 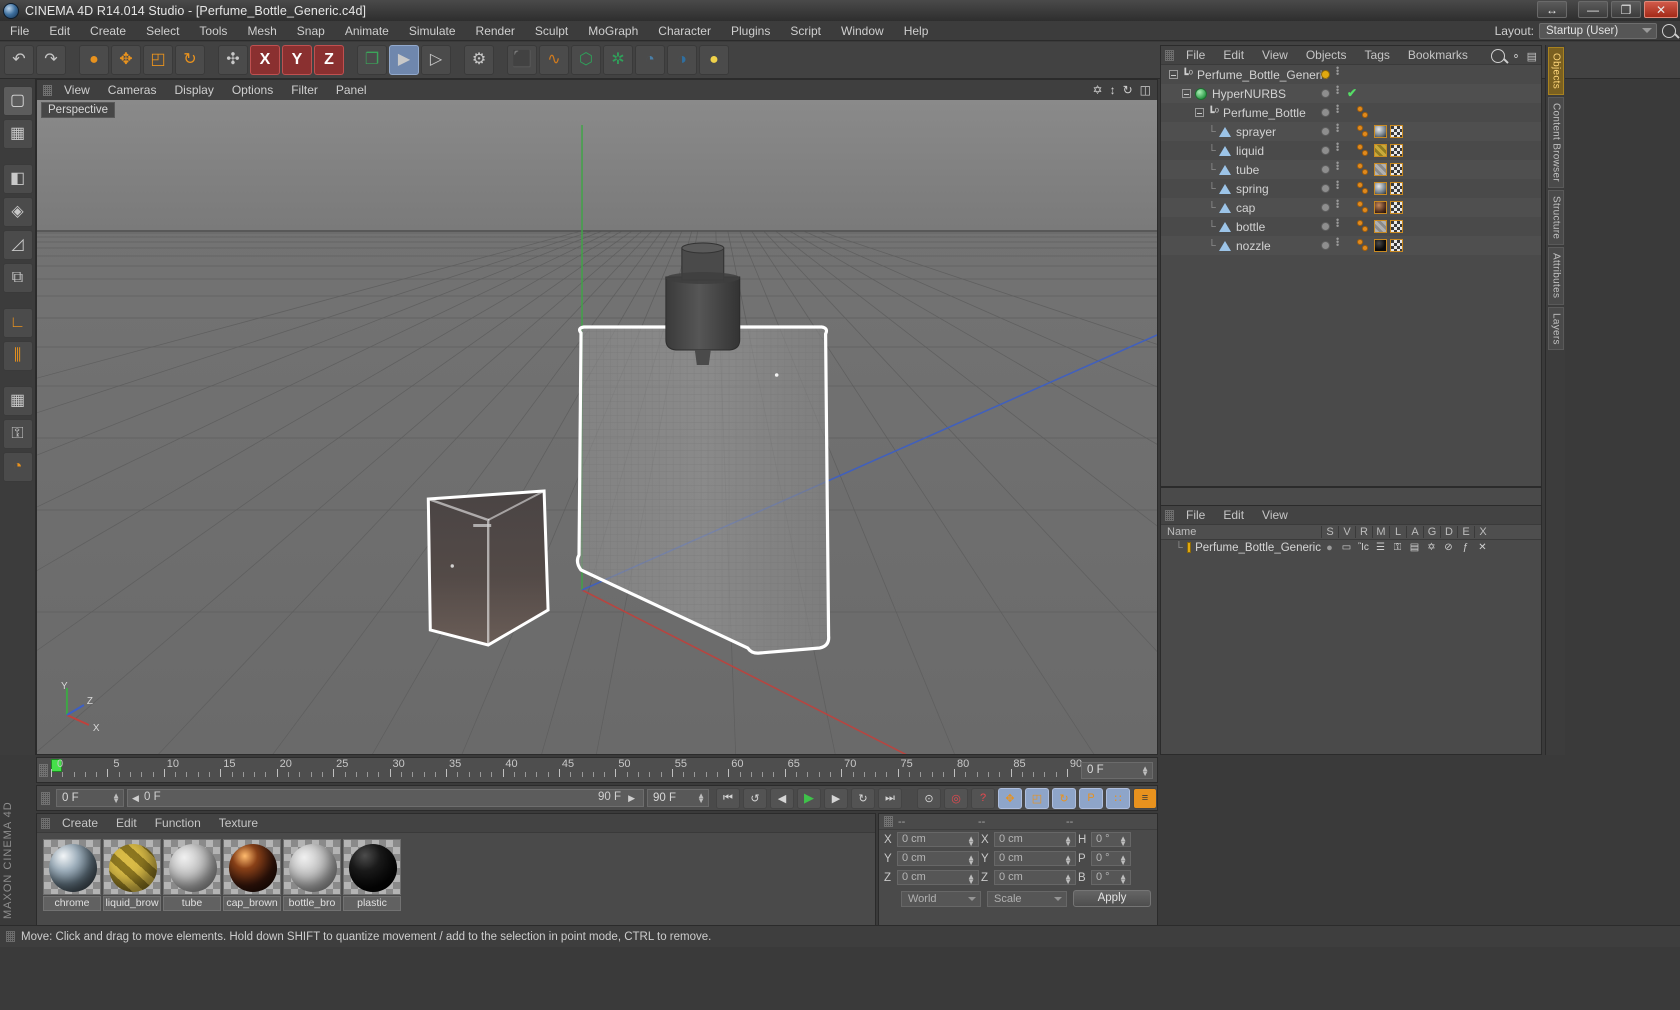 What do you see at coordinates (233, 60) in the screenshot?
I see `world-object-axis-toggle: ✣` at bounding box center [233, 60].